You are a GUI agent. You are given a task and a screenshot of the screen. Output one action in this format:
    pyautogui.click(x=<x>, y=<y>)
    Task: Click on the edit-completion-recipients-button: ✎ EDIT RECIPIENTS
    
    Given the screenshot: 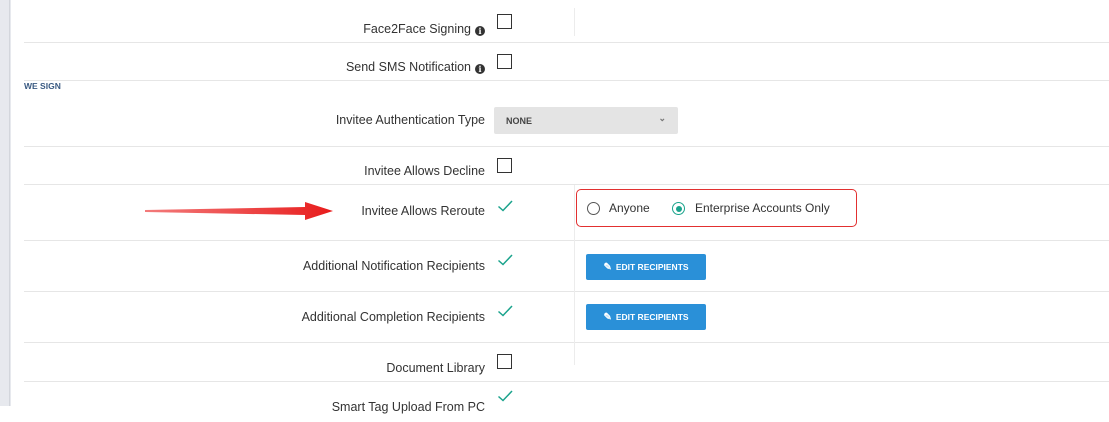 What is the action you would take?
    pyautogui.click(x=646, y=317)
    